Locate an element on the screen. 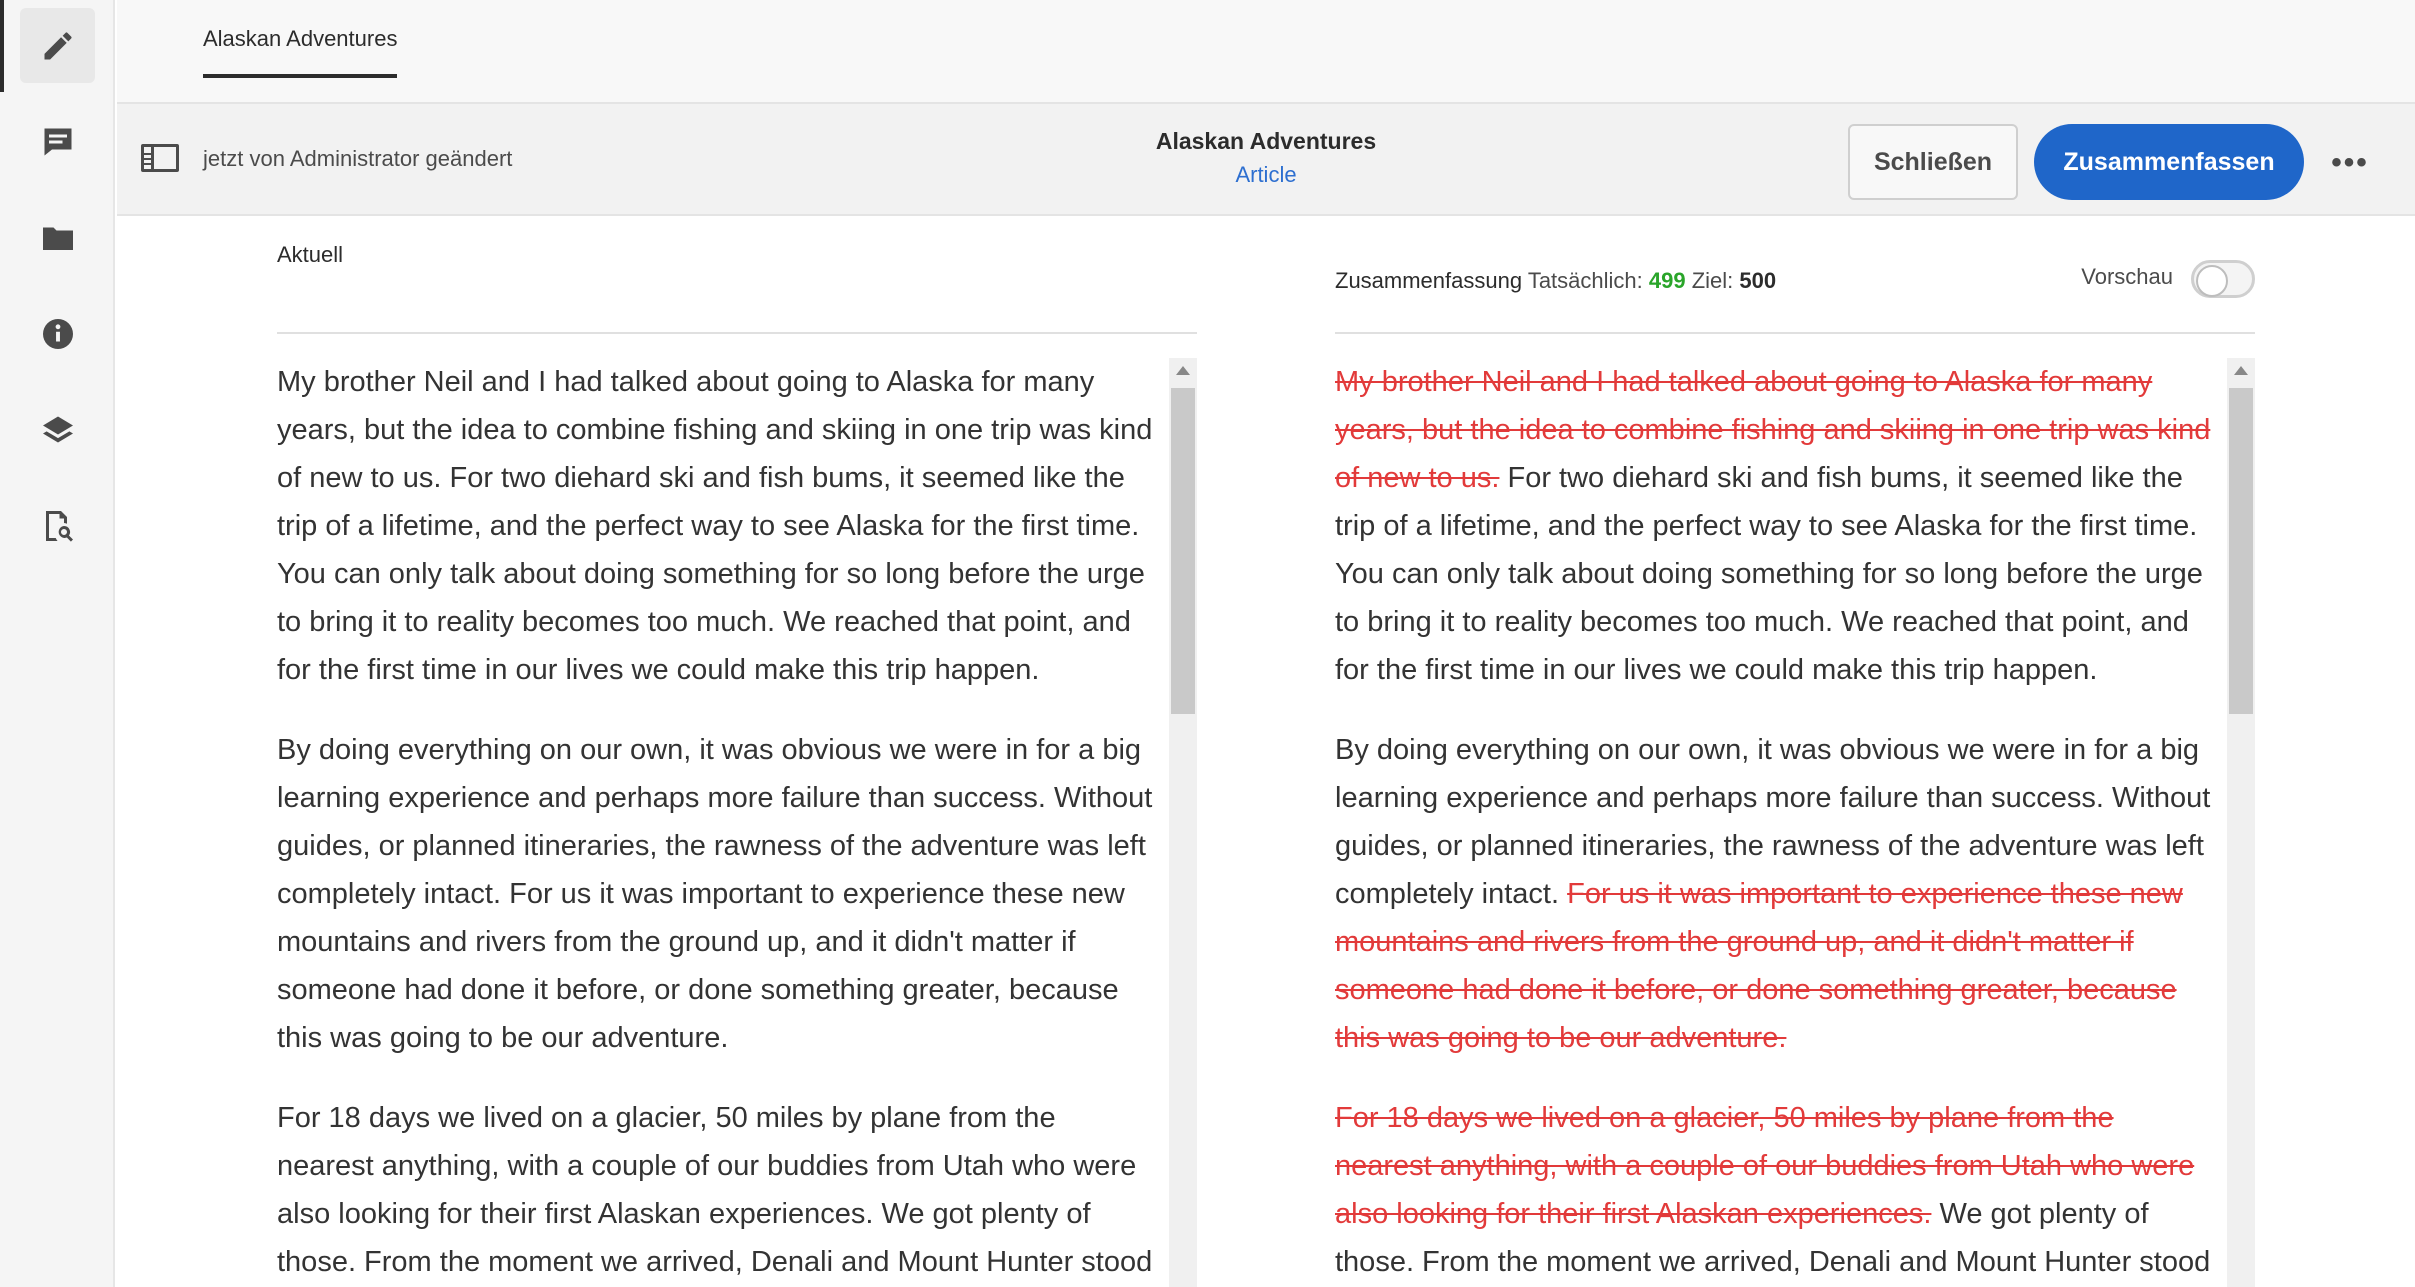 The image size is (2415, 1287). rail-edit-button is located at coordinates (57, 45).